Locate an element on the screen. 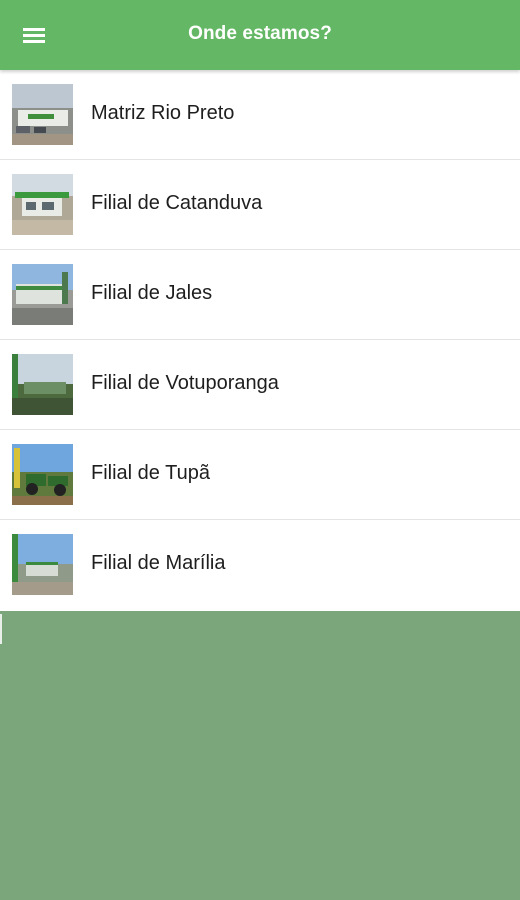  location-name: Filial de Votuporanga is located at coordinates (185, 383).